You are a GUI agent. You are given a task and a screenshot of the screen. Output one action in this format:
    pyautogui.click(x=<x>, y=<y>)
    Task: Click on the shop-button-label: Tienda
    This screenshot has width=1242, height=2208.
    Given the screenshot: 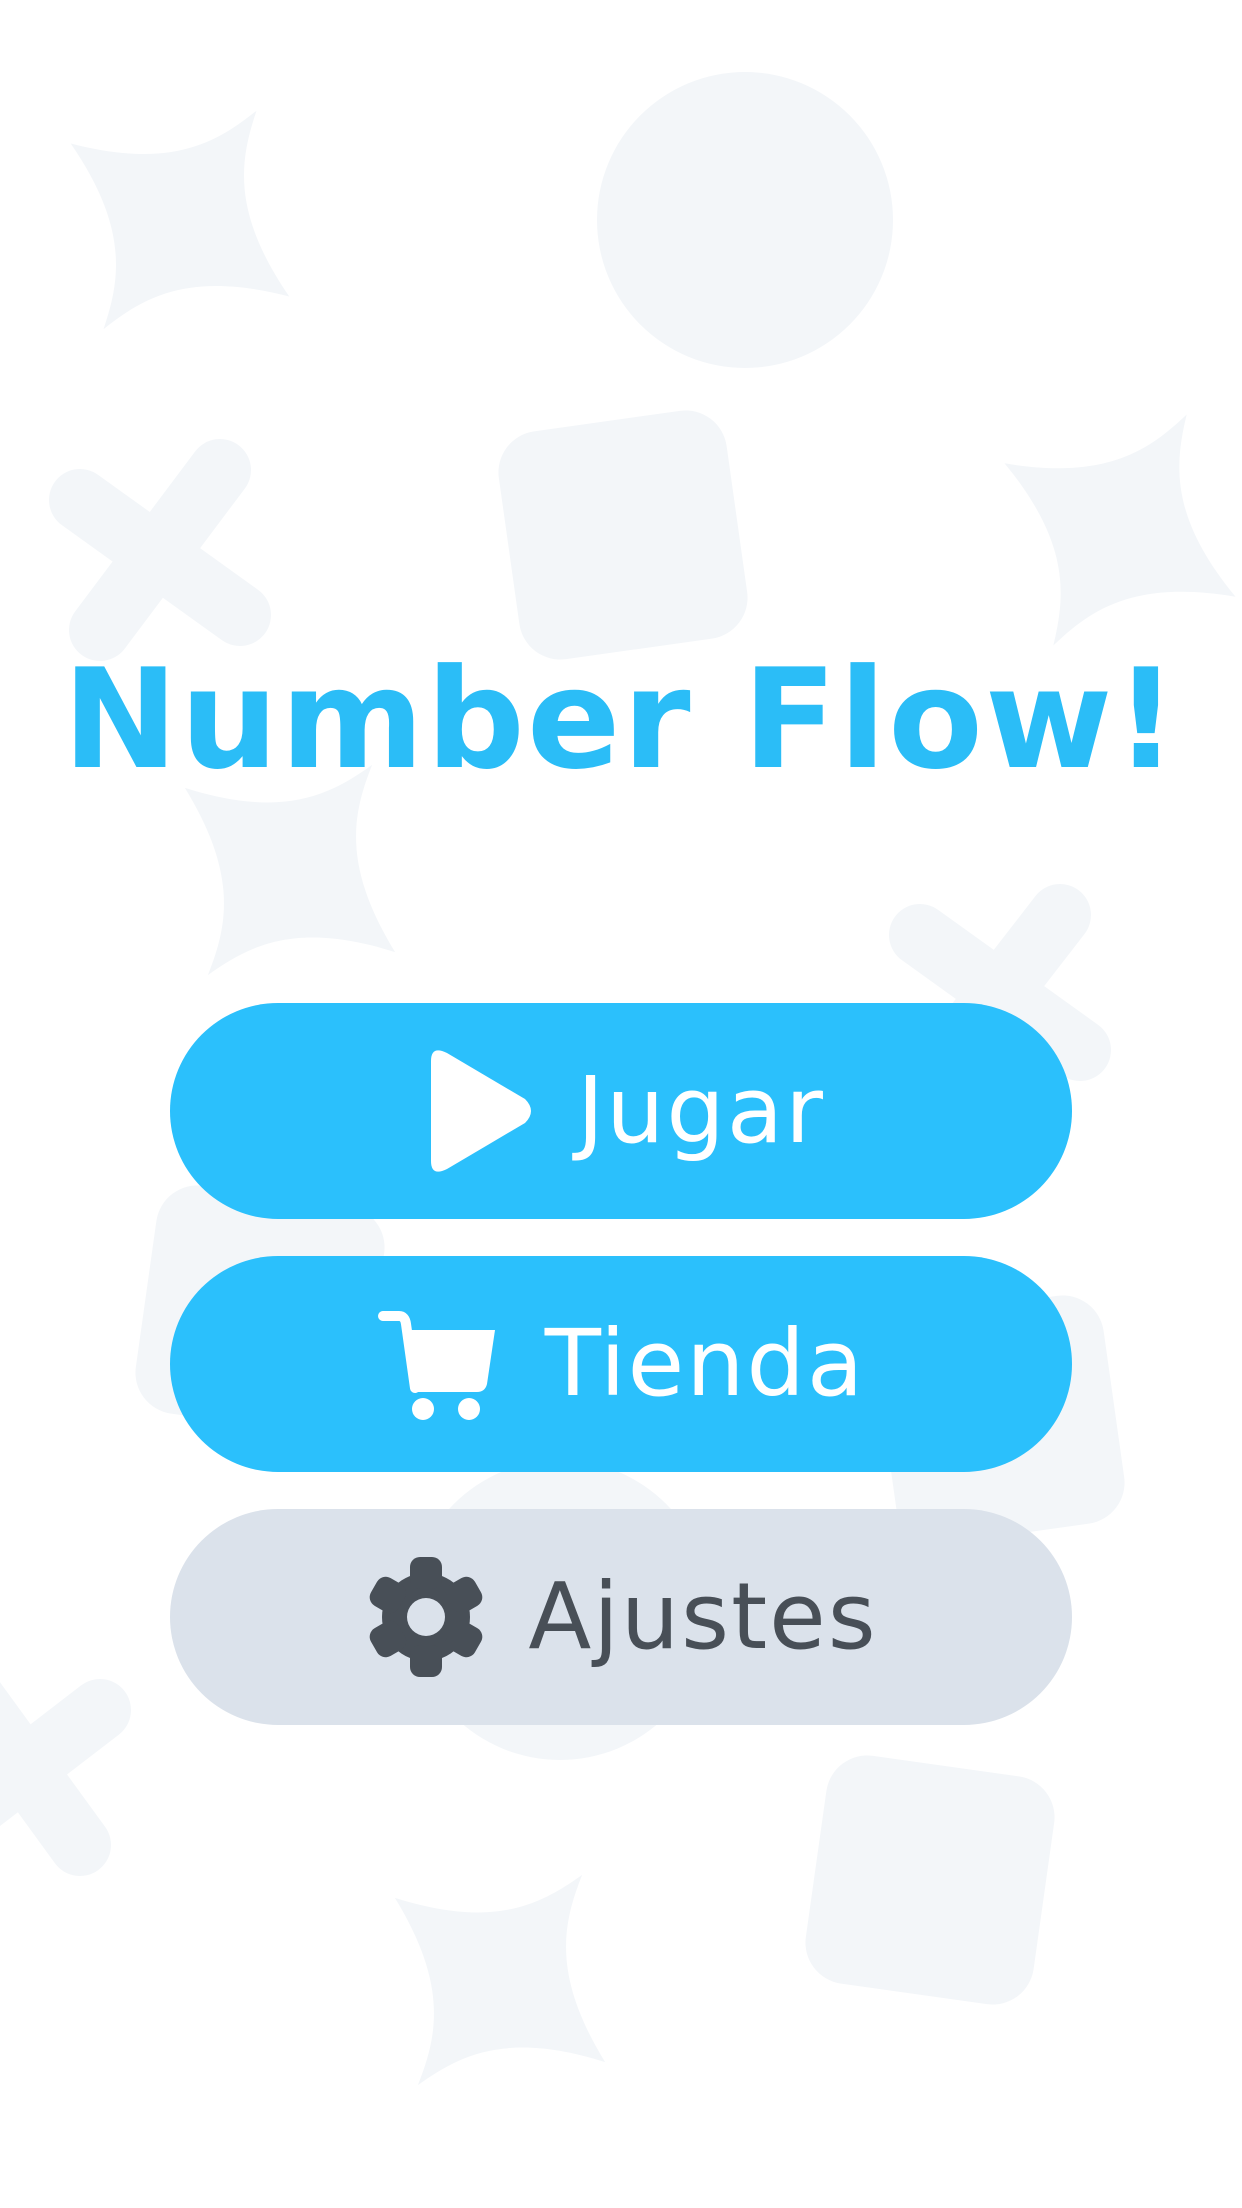 What is the action you would take?
    pyautogui.click(x=705, y=1363)
    